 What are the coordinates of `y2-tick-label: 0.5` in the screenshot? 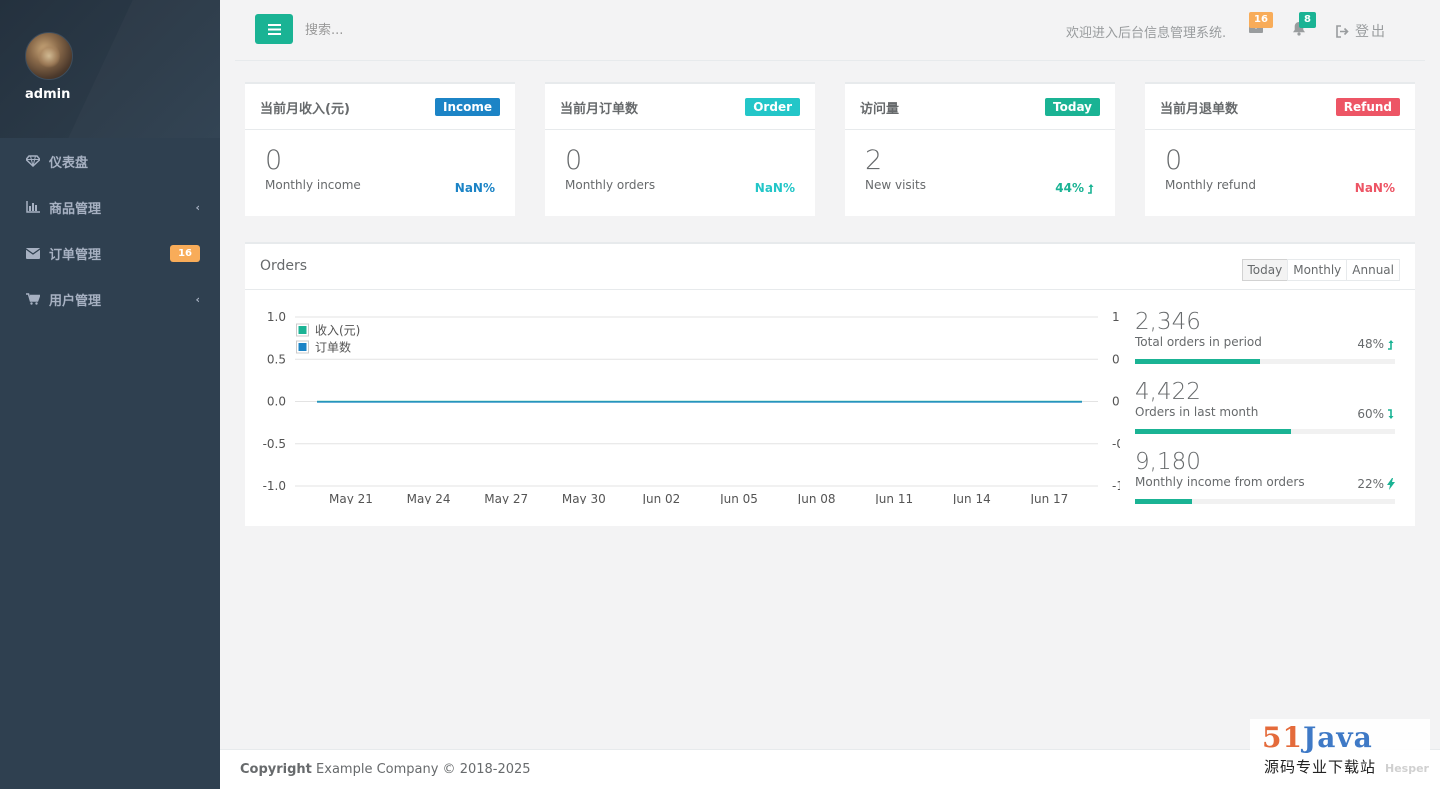 It's located at (1116, 359).